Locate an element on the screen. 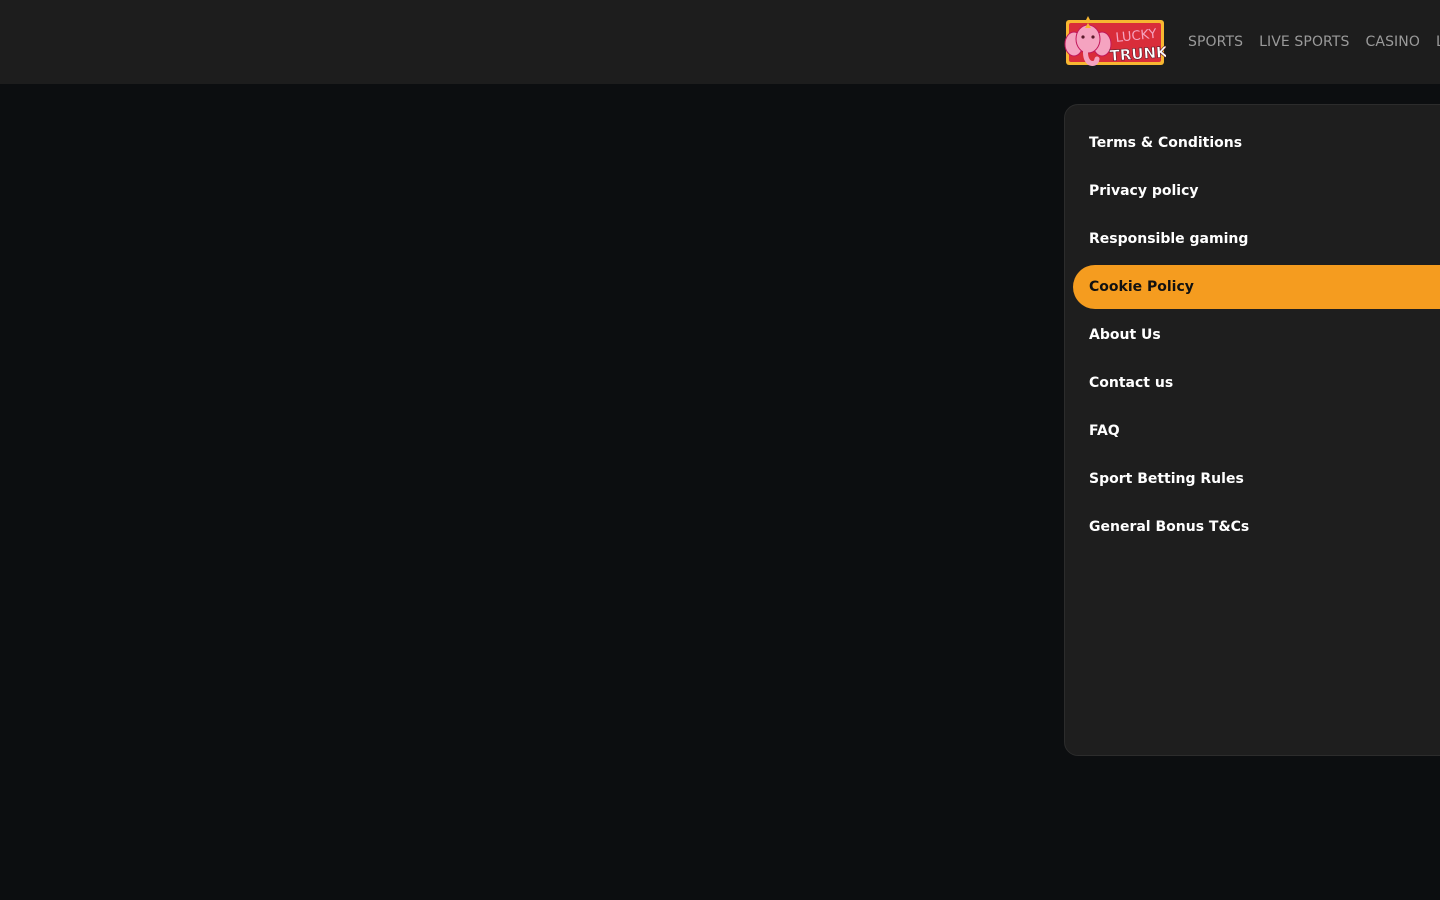 This screenshot has height=900, width=1440. top-header: LUCKY TRUNK SPORTS LIVE SPORTS CASINO L is located at coordinates (720, 42).